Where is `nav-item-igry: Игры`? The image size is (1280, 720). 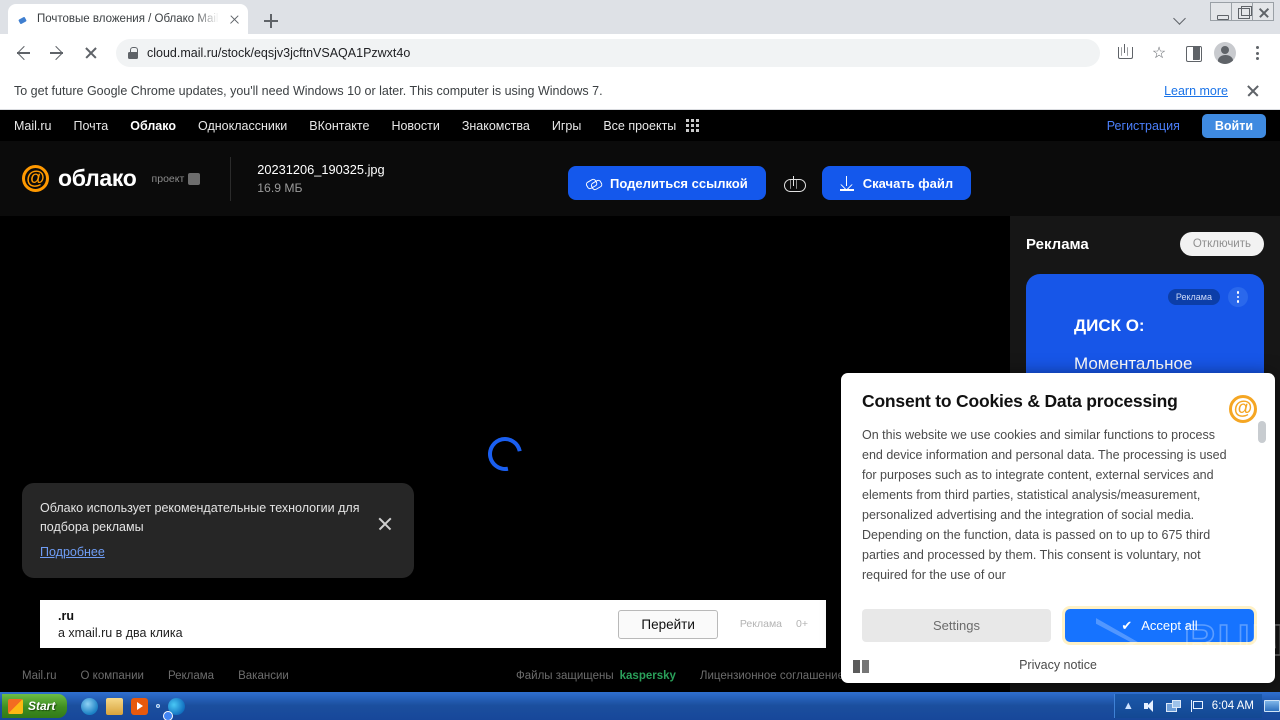 nav-item-igry: Игры is located at coordinates (566, 126).